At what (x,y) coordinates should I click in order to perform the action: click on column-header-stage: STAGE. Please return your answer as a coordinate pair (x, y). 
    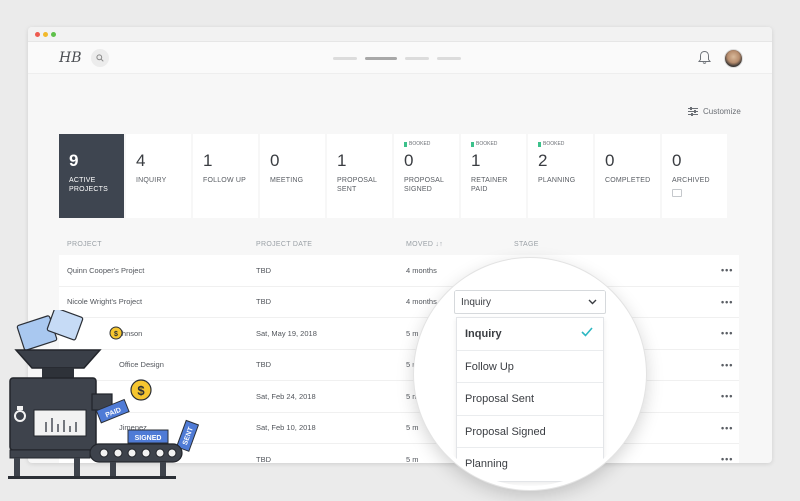
    Looking at the image, I should click on (526, 244).